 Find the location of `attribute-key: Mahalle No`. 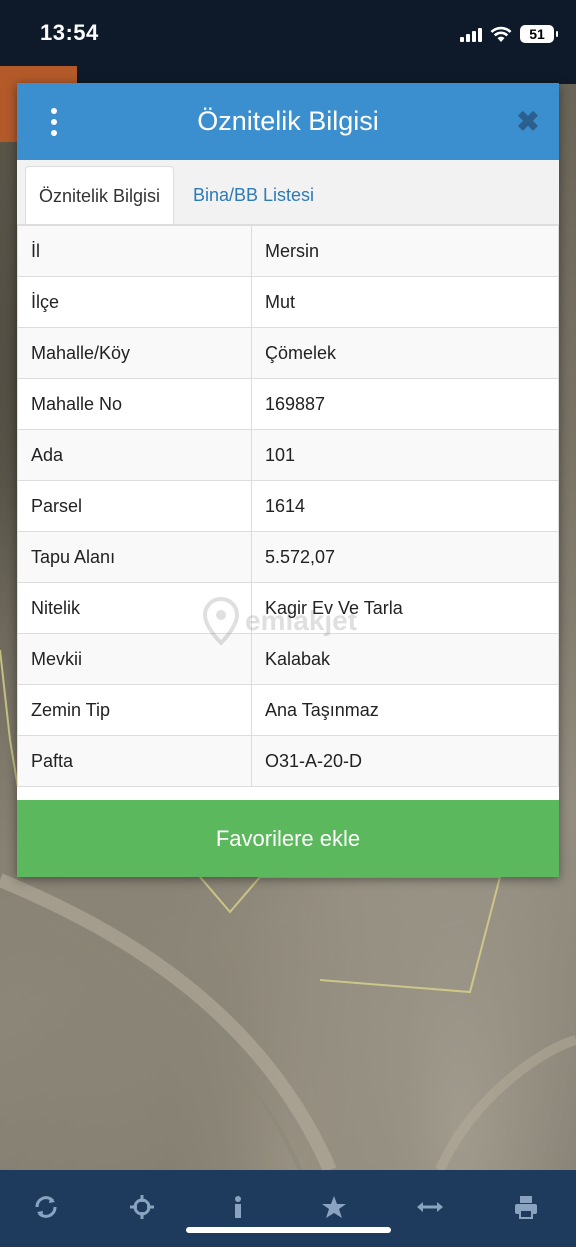

attribute-key: Mahalle No is located at coordinates (134, 404).